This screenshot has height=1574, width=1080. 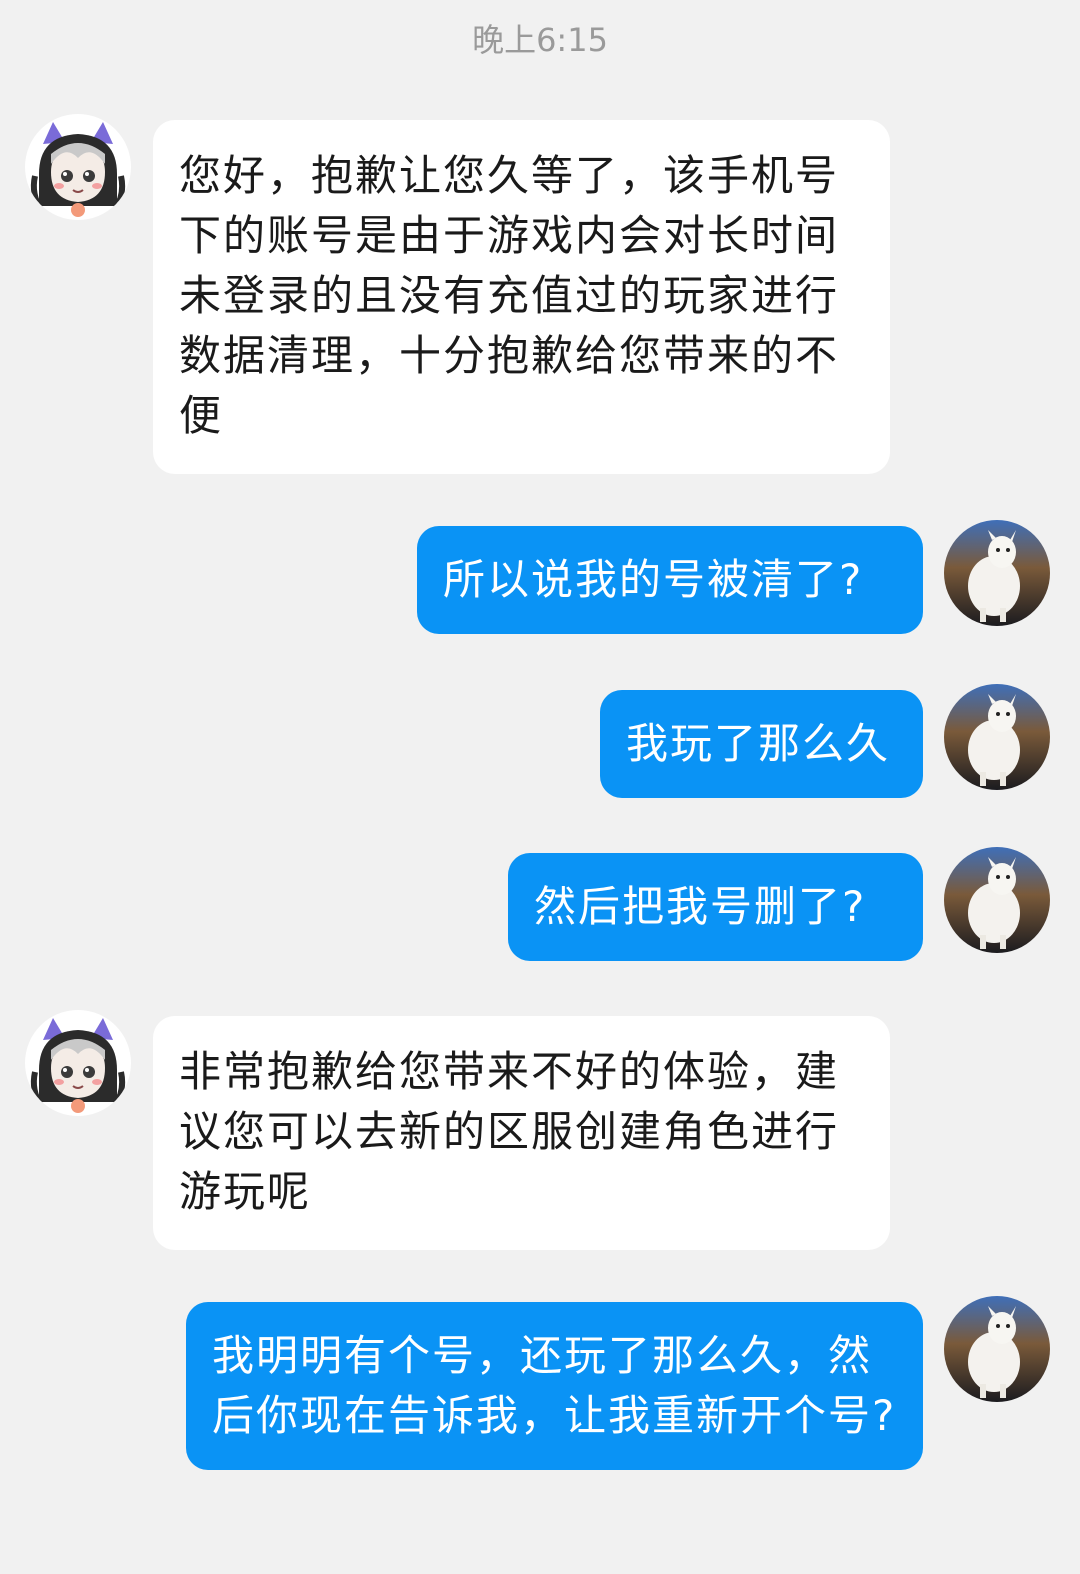 I want to click on message-text: 所以说我的号被清了?, so click(x=653, y=579).